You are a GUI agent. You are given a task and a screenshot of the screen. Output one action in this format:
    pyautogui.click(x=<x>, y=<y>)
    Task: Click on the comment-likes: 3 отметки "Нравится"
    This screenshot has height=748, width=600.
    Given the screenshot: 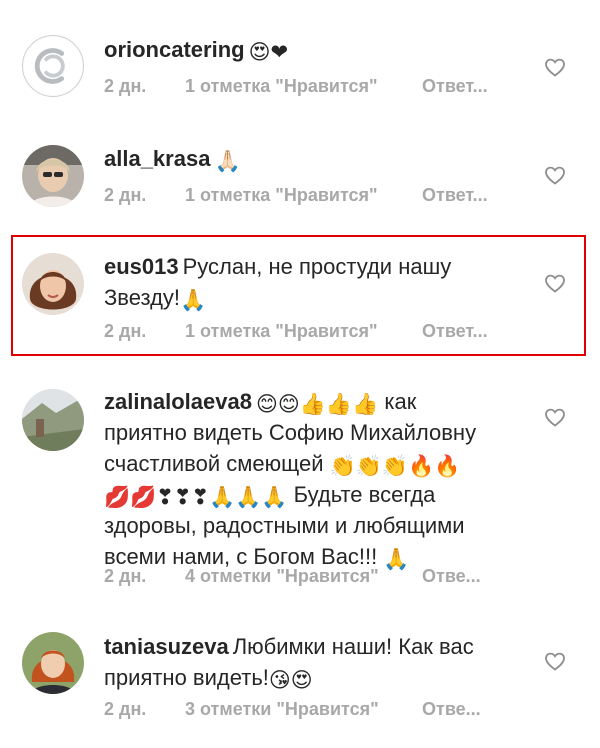 What is the action you would take?
    pyautogui.click(x=282, y=709)
    